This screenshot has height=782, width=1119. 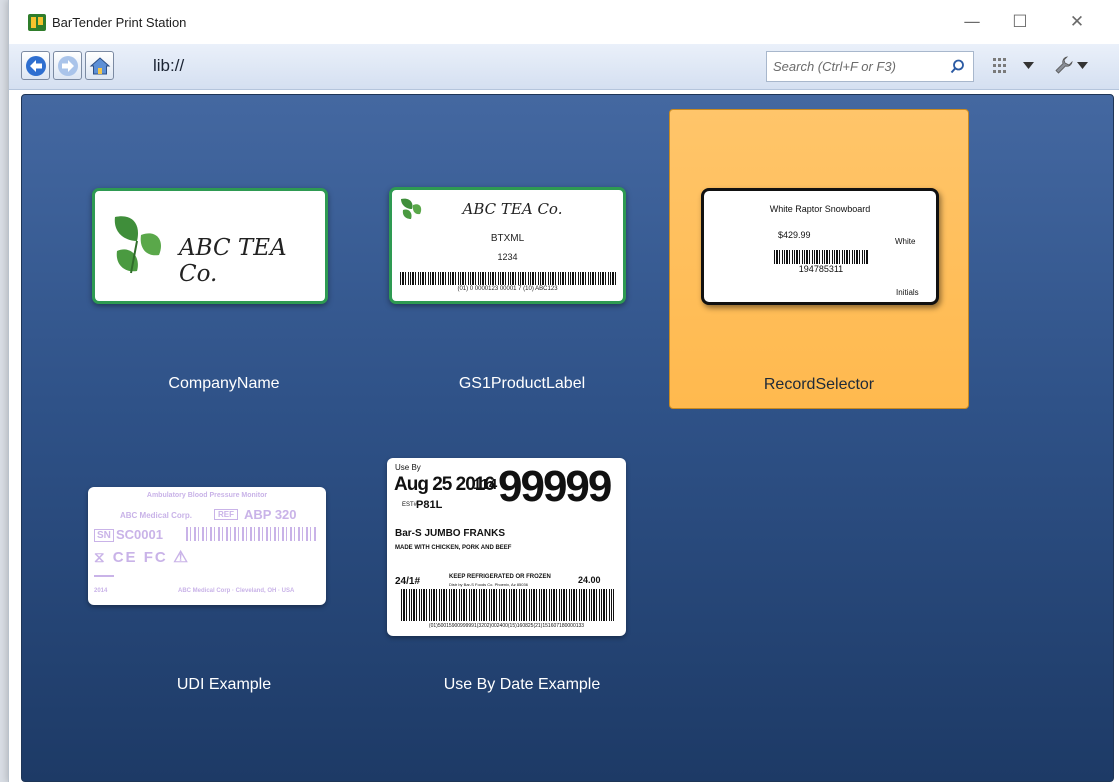 What do you see at coordinates (429, 505) in the screenshot?
I see `estab-number: P81L` at bounding box center [429, 505].